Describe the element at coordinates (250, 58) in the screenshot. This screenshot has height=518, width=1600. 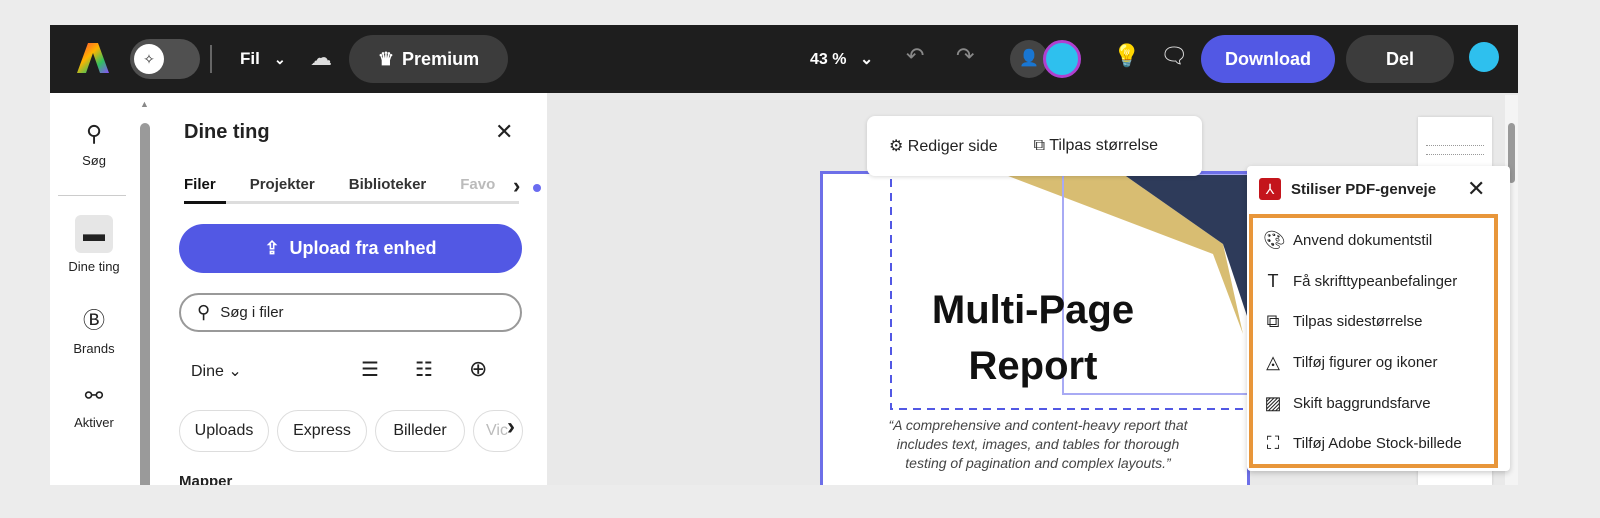
I see `file-label: Fil` at that location.